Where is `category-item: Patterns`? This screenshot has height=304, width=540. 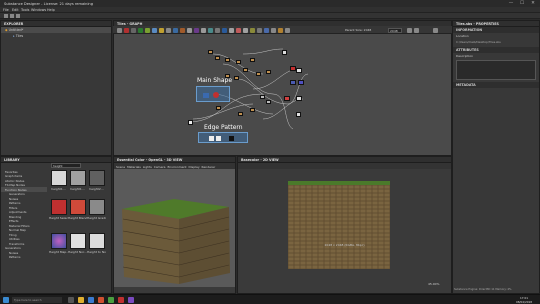
category-item: Patterns is located at coordinates (24, 257).